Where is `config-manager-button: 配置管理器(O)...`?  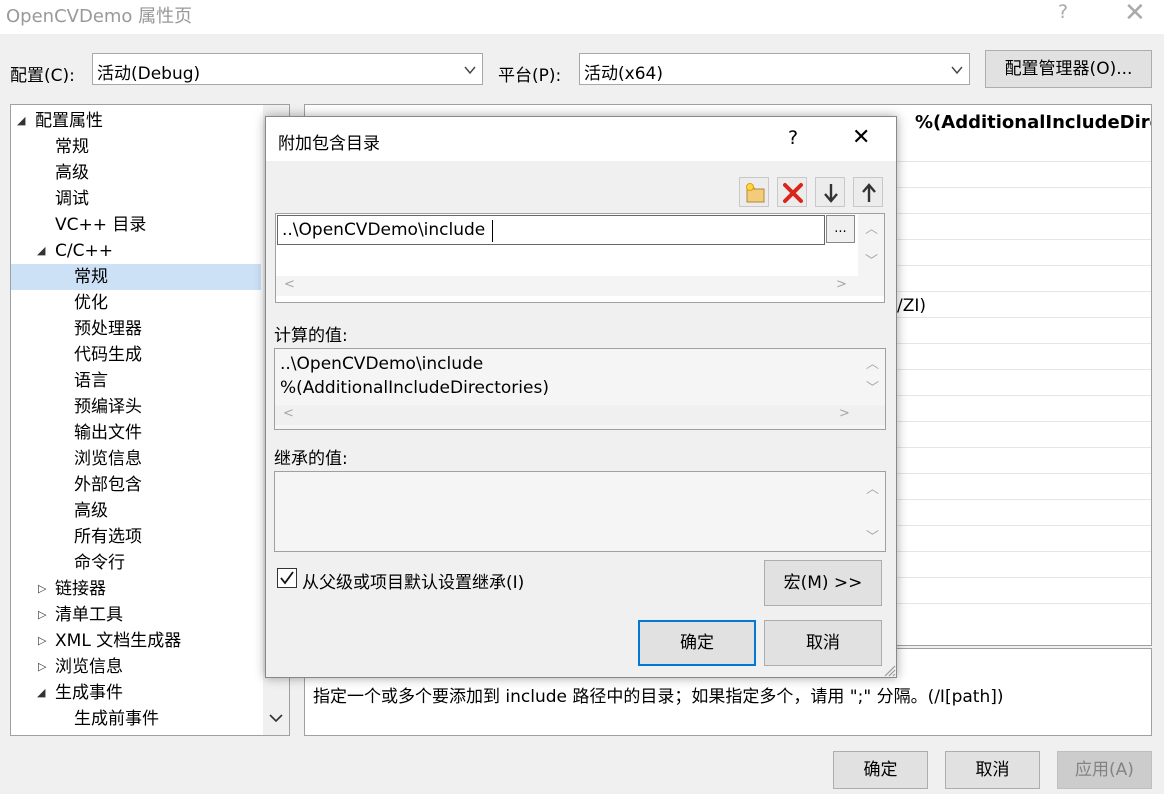 config-manager-button: 配置管理器(O)... is located at coordinates (1068, 69).